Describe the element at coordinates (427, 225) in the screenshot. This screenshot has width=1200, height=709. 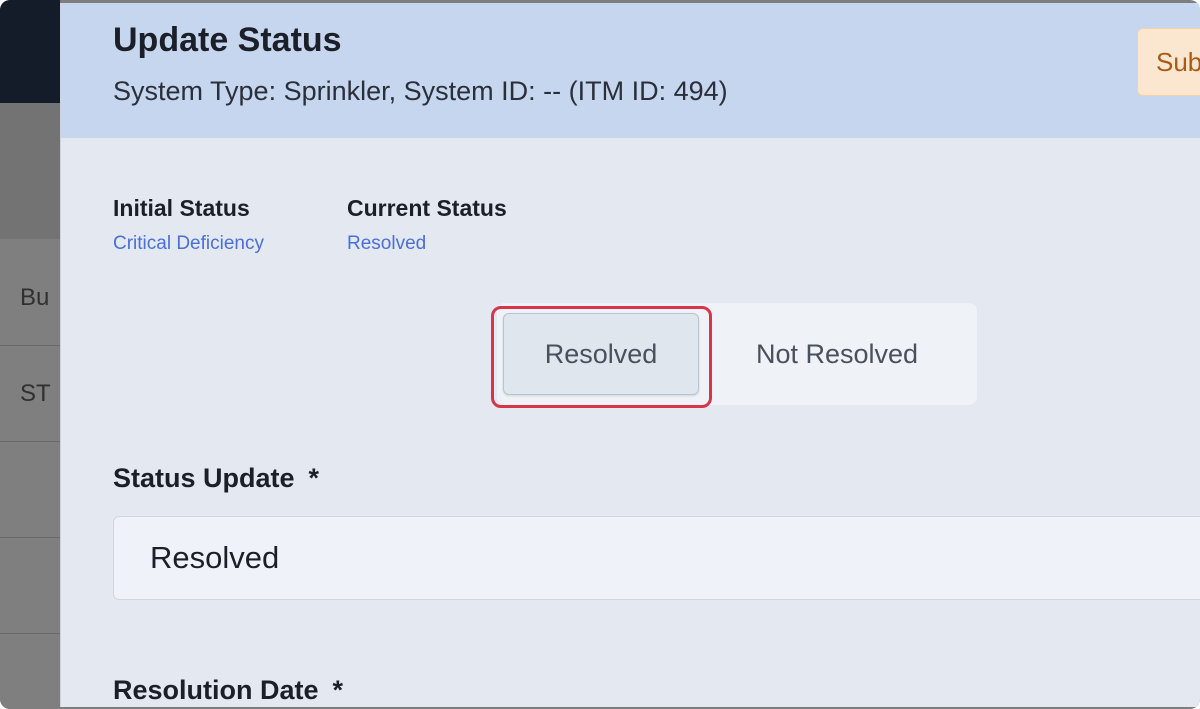
I see `current-status: Current Status Resolved` at that location.